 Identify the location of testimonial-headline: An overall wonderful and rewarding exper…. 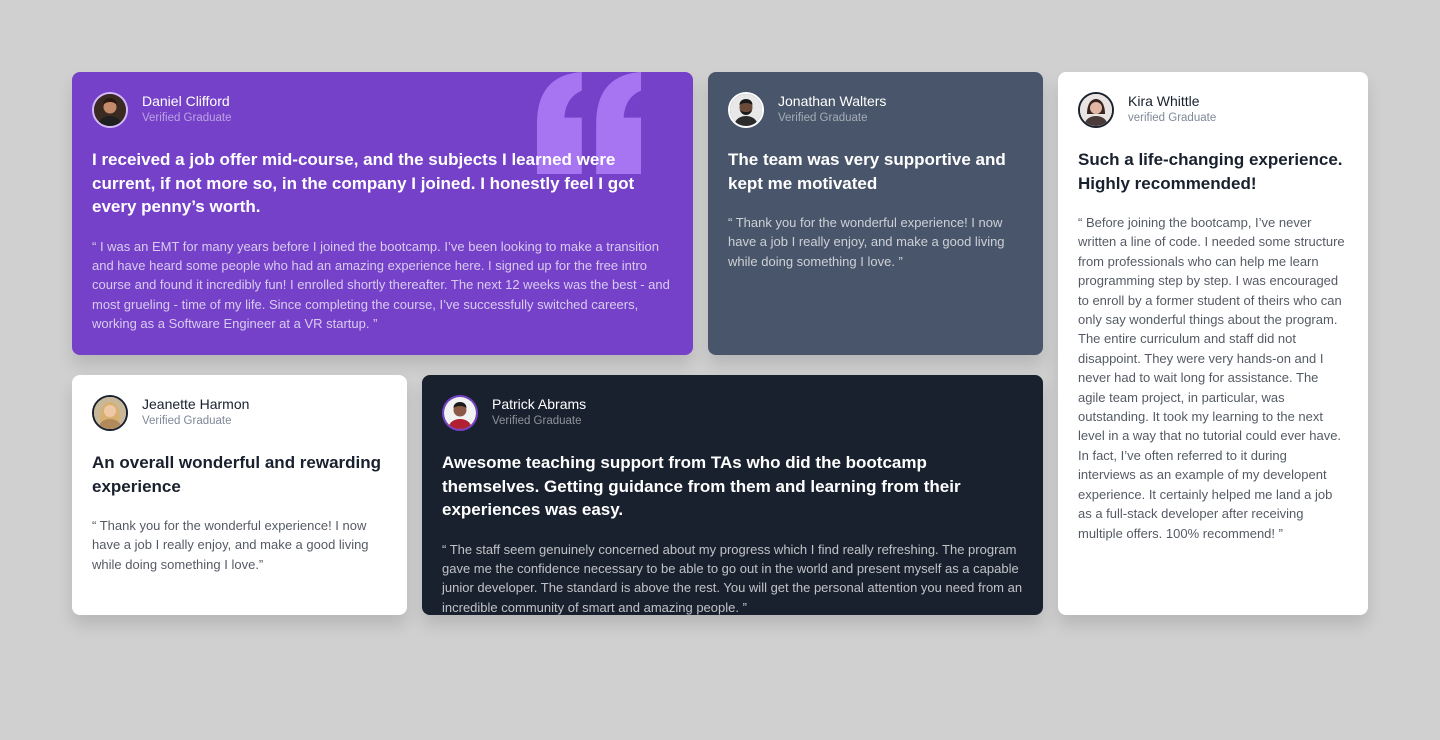
(237, 474).